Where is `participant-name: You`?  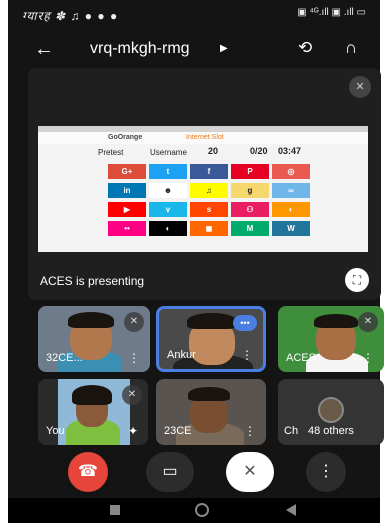 participant-name: You is located at coordinates (55, 431).